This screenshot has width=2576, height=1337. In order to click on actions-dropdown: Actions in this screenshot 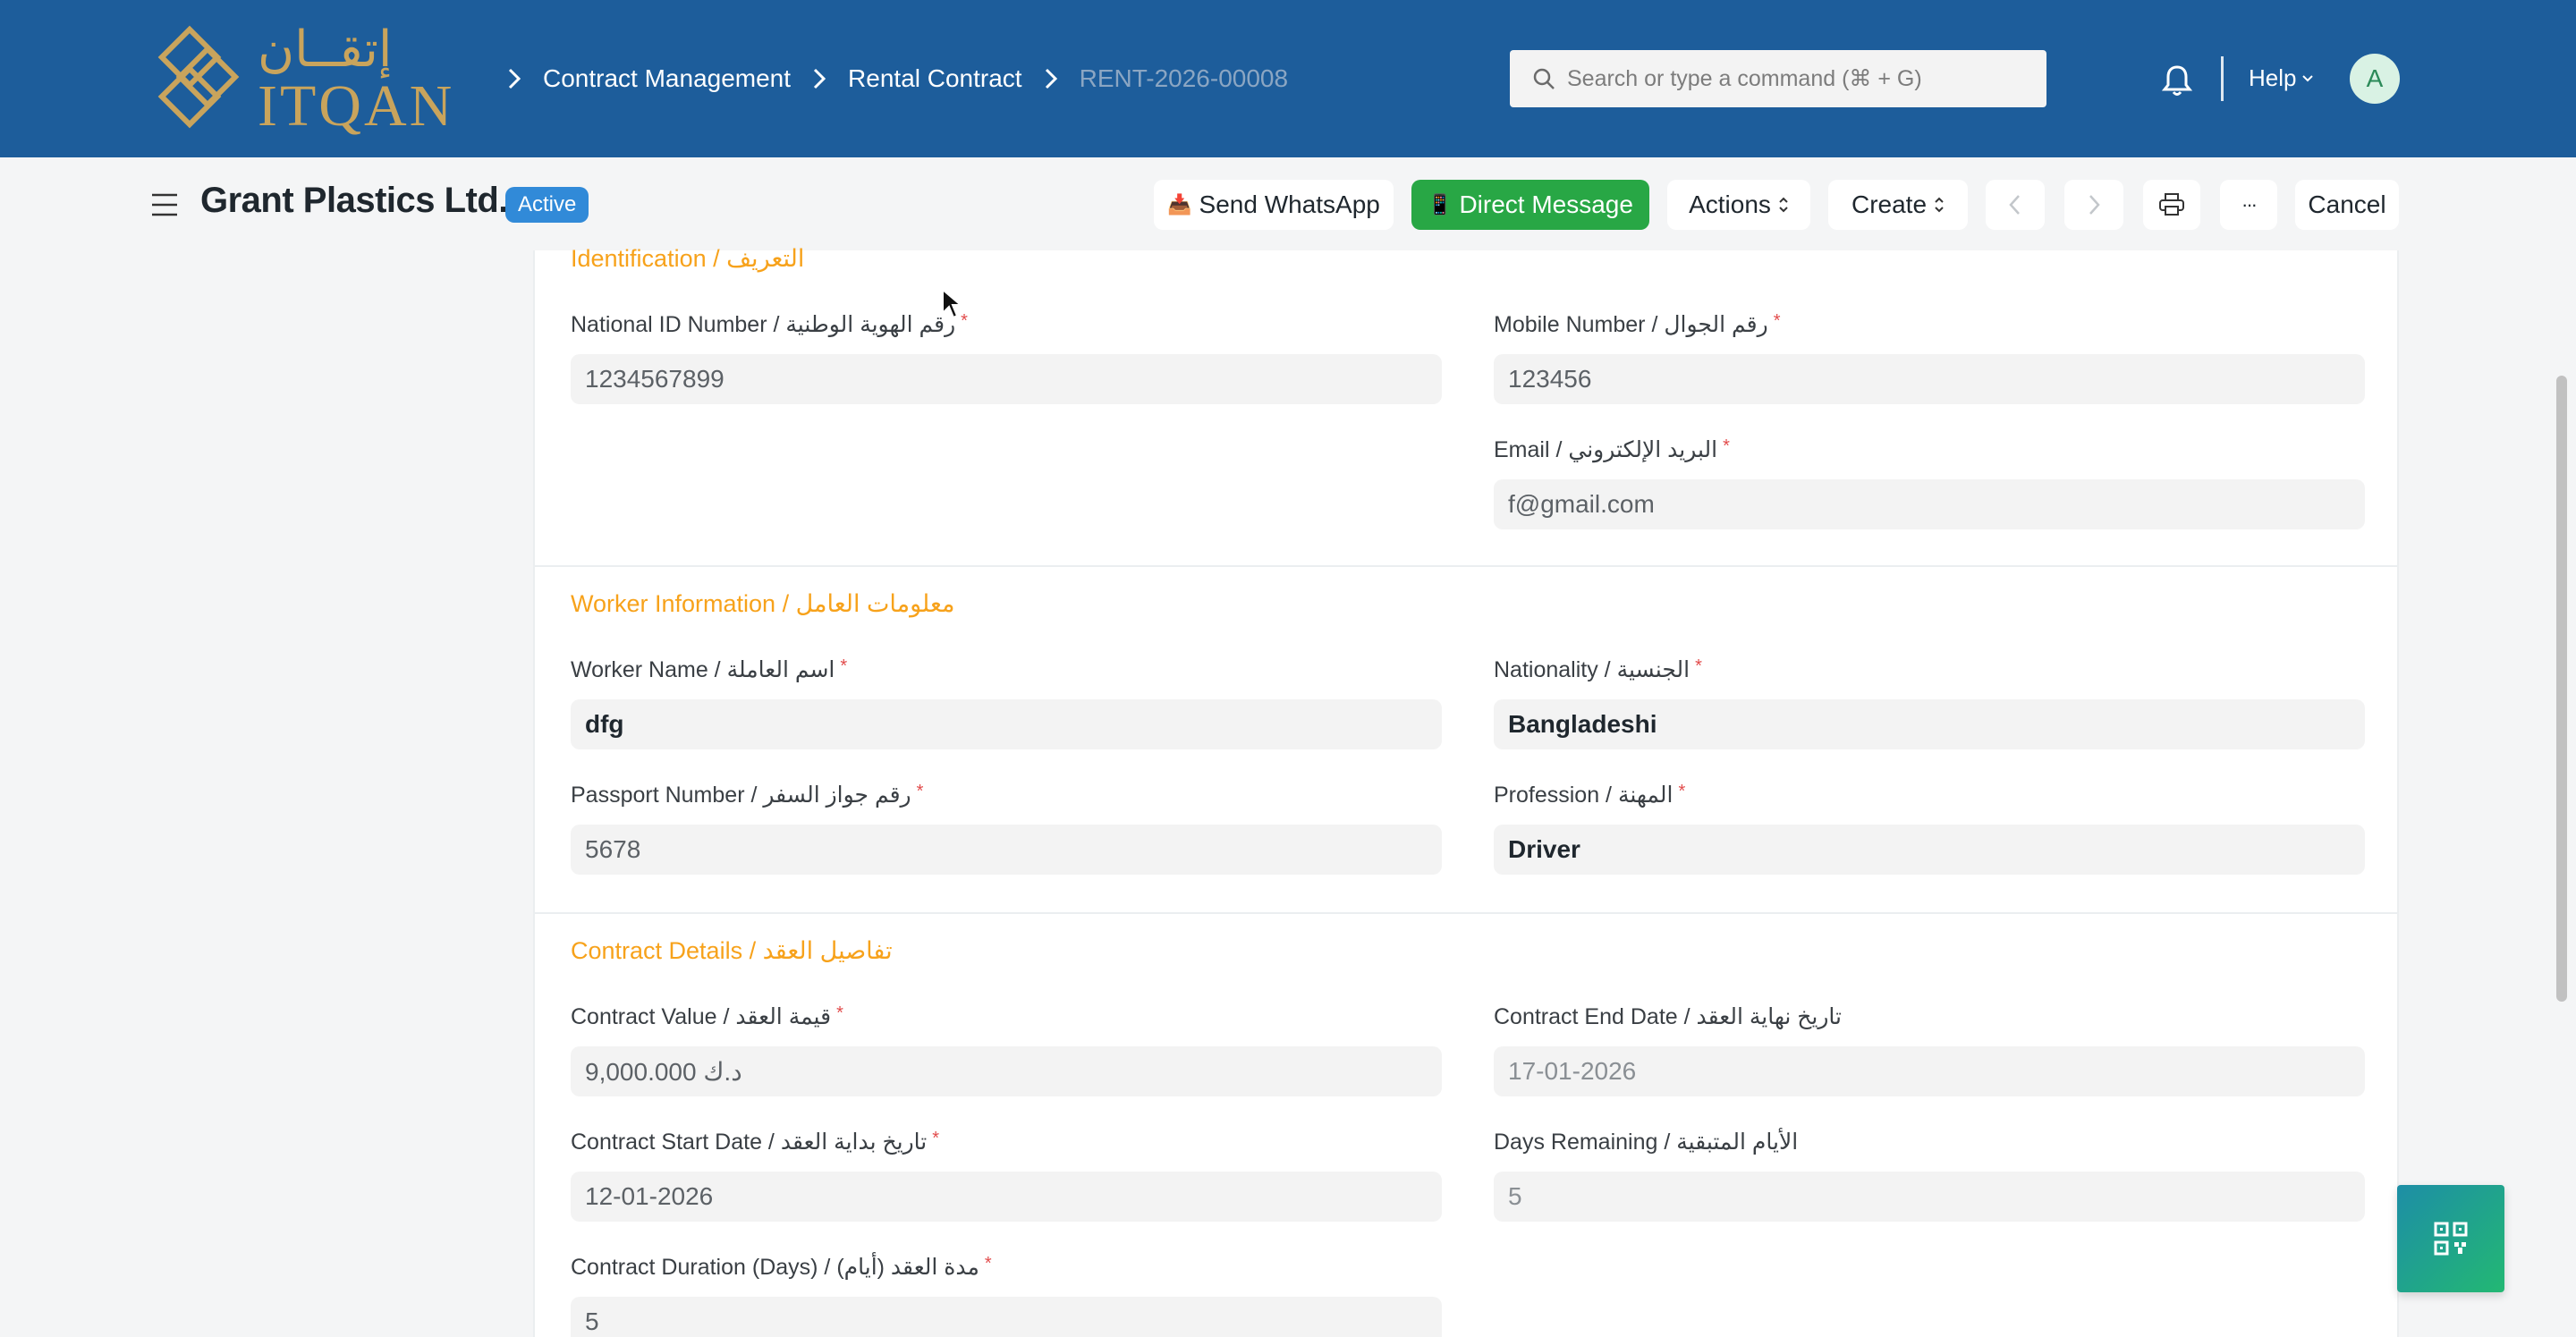, I will do `click(1738, 205)`.